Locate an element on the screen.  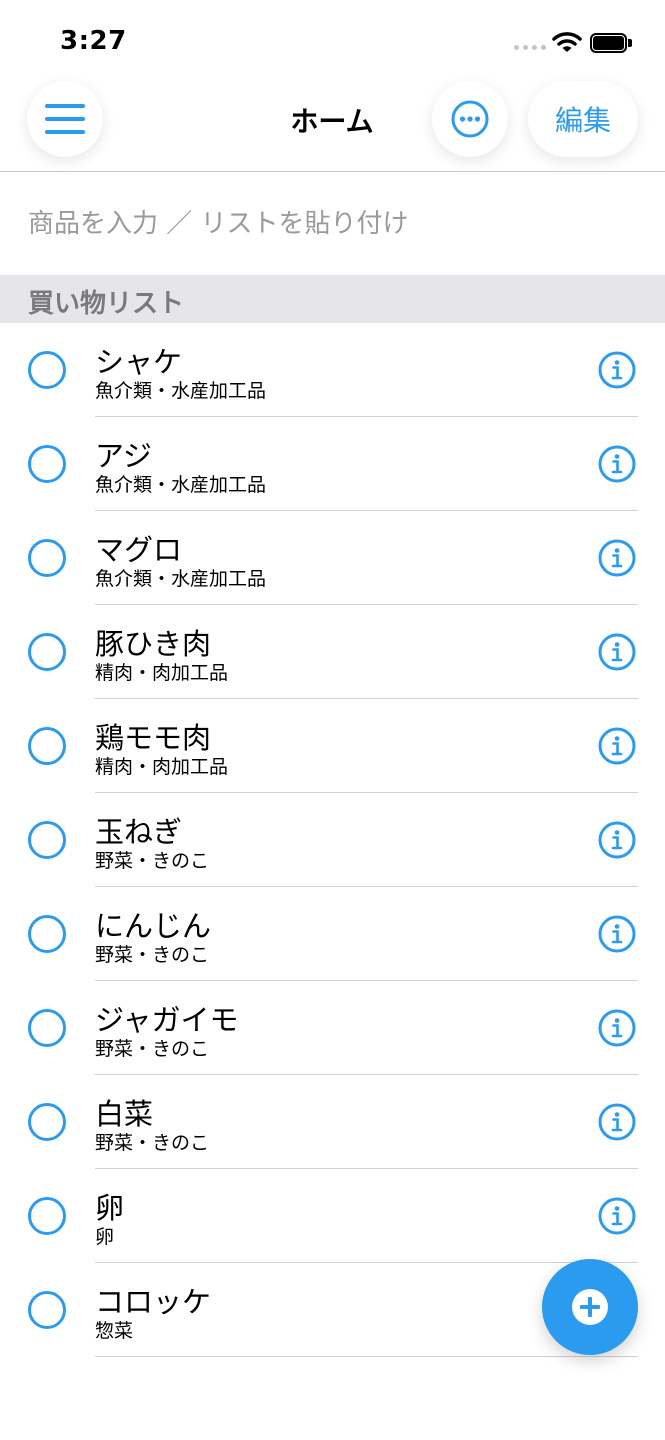
list-item: アジ 魚介類・水産加工品 is located at coordinates (332, 464).